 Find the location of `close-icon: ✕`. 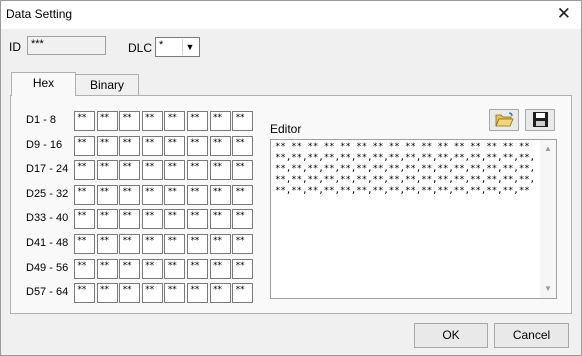

close-icon: ✕ is located at coordinates (564, 14).